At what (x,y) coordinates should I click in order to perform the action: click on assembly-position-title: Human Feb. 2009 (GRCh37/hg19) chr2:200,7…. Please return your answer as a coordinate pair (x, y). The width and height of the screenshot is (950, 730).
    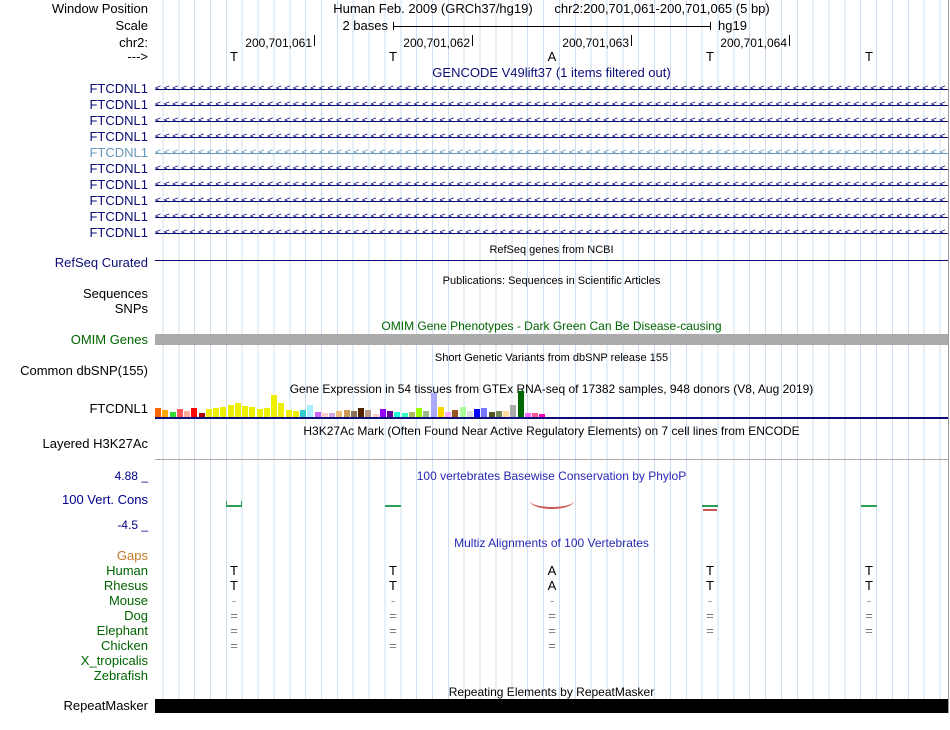
    Looking at the image, I should click on (551, 8).